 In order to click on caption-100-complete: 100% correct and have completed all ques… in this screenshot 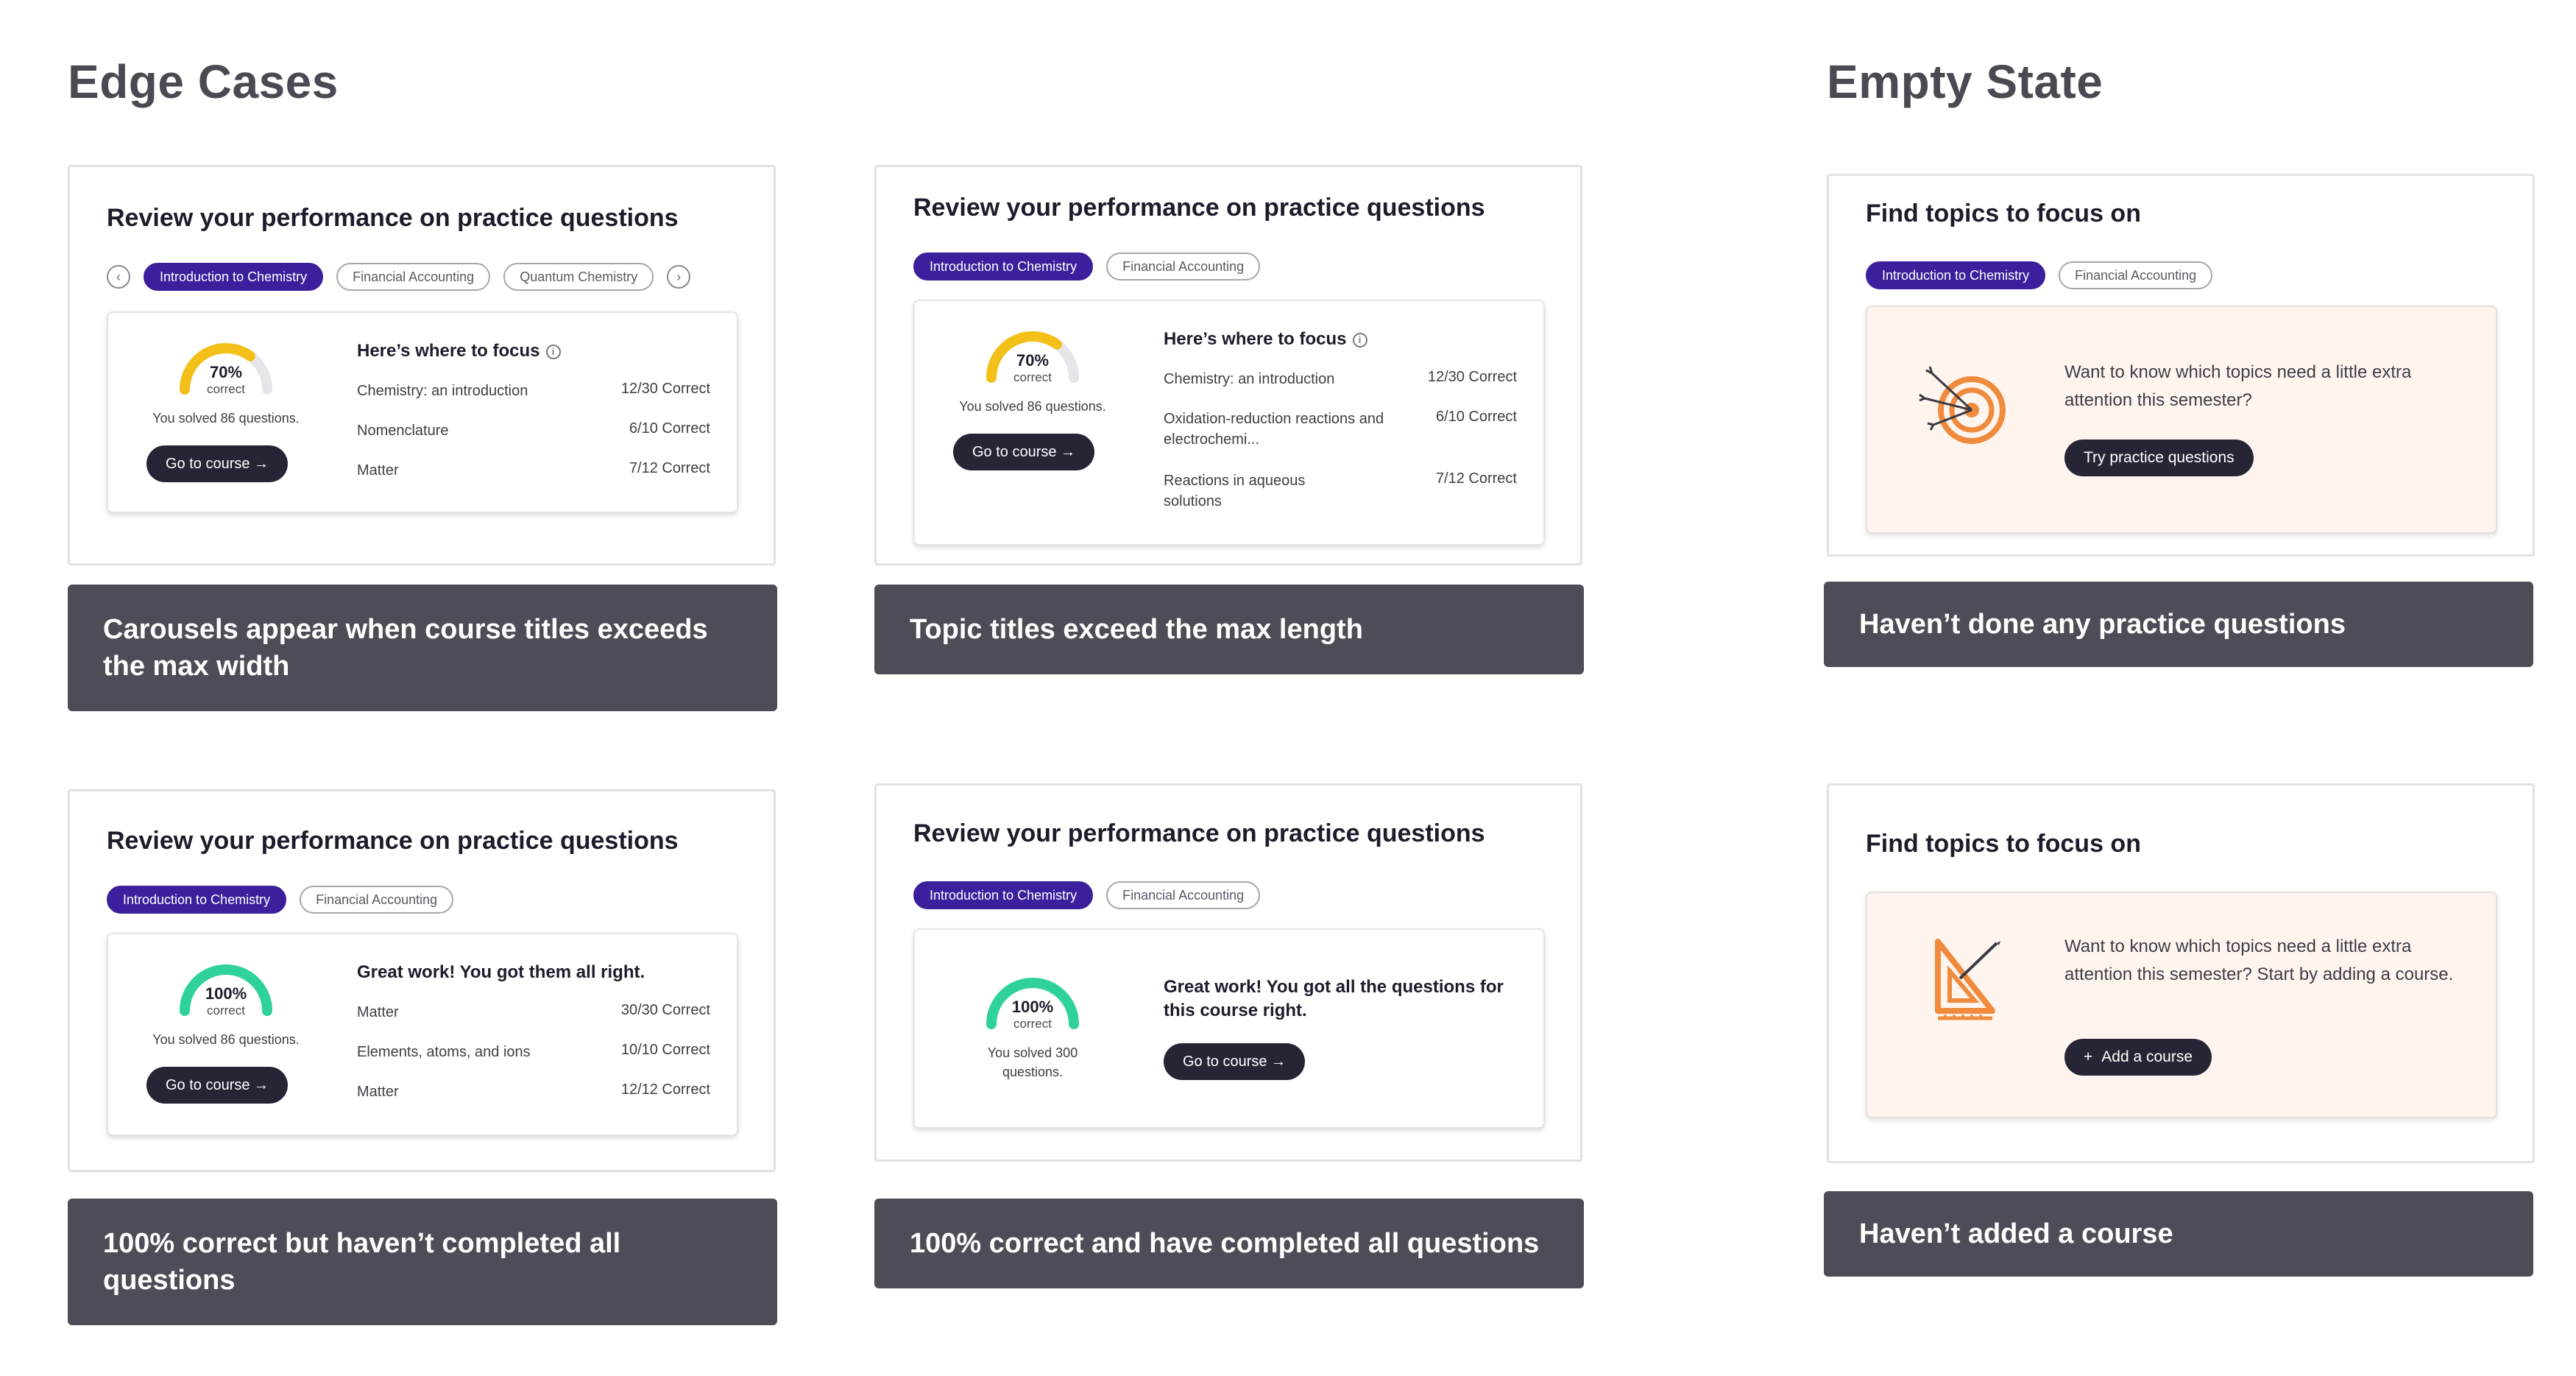, I will do `click(1229, 1244)`.